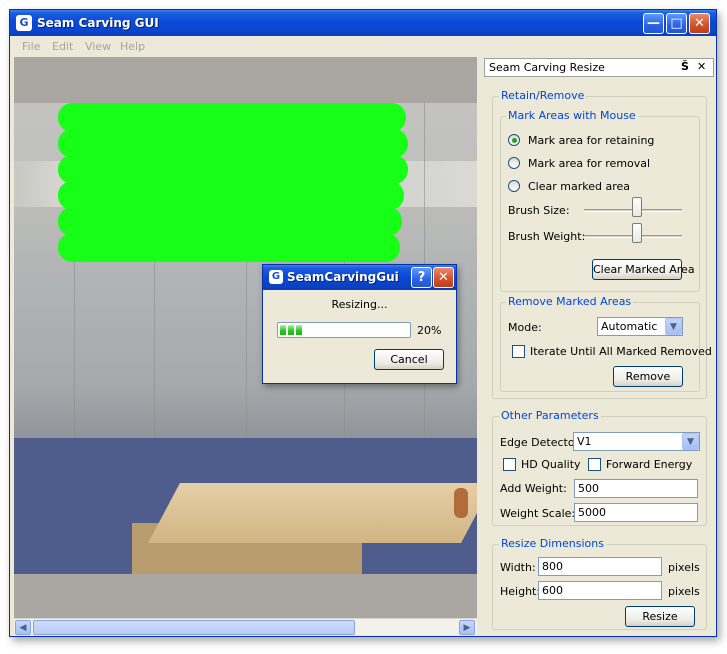  Describe the element at coordinates (649, 464) in the screenshot. I see `forward-energy-label: Forward Energy` at that location.